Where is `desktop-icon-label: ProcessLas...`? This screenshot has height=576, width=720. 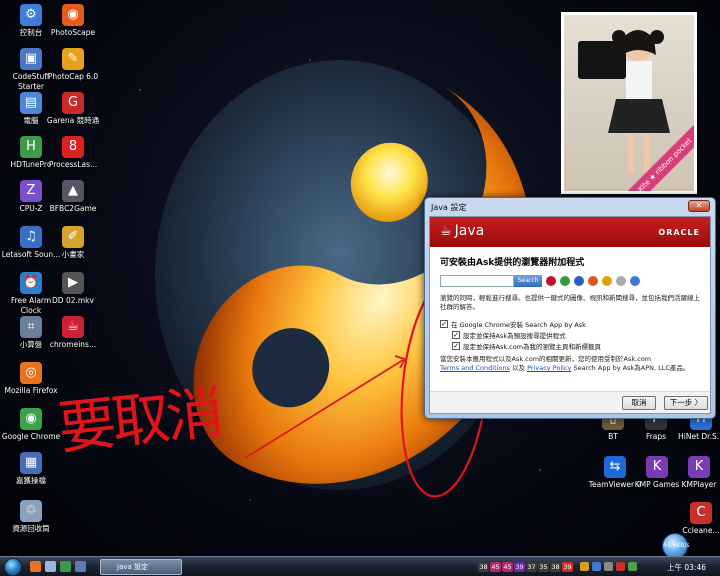 desktop-icon-label: ProcessLas... is located at coordinates (73, 164).